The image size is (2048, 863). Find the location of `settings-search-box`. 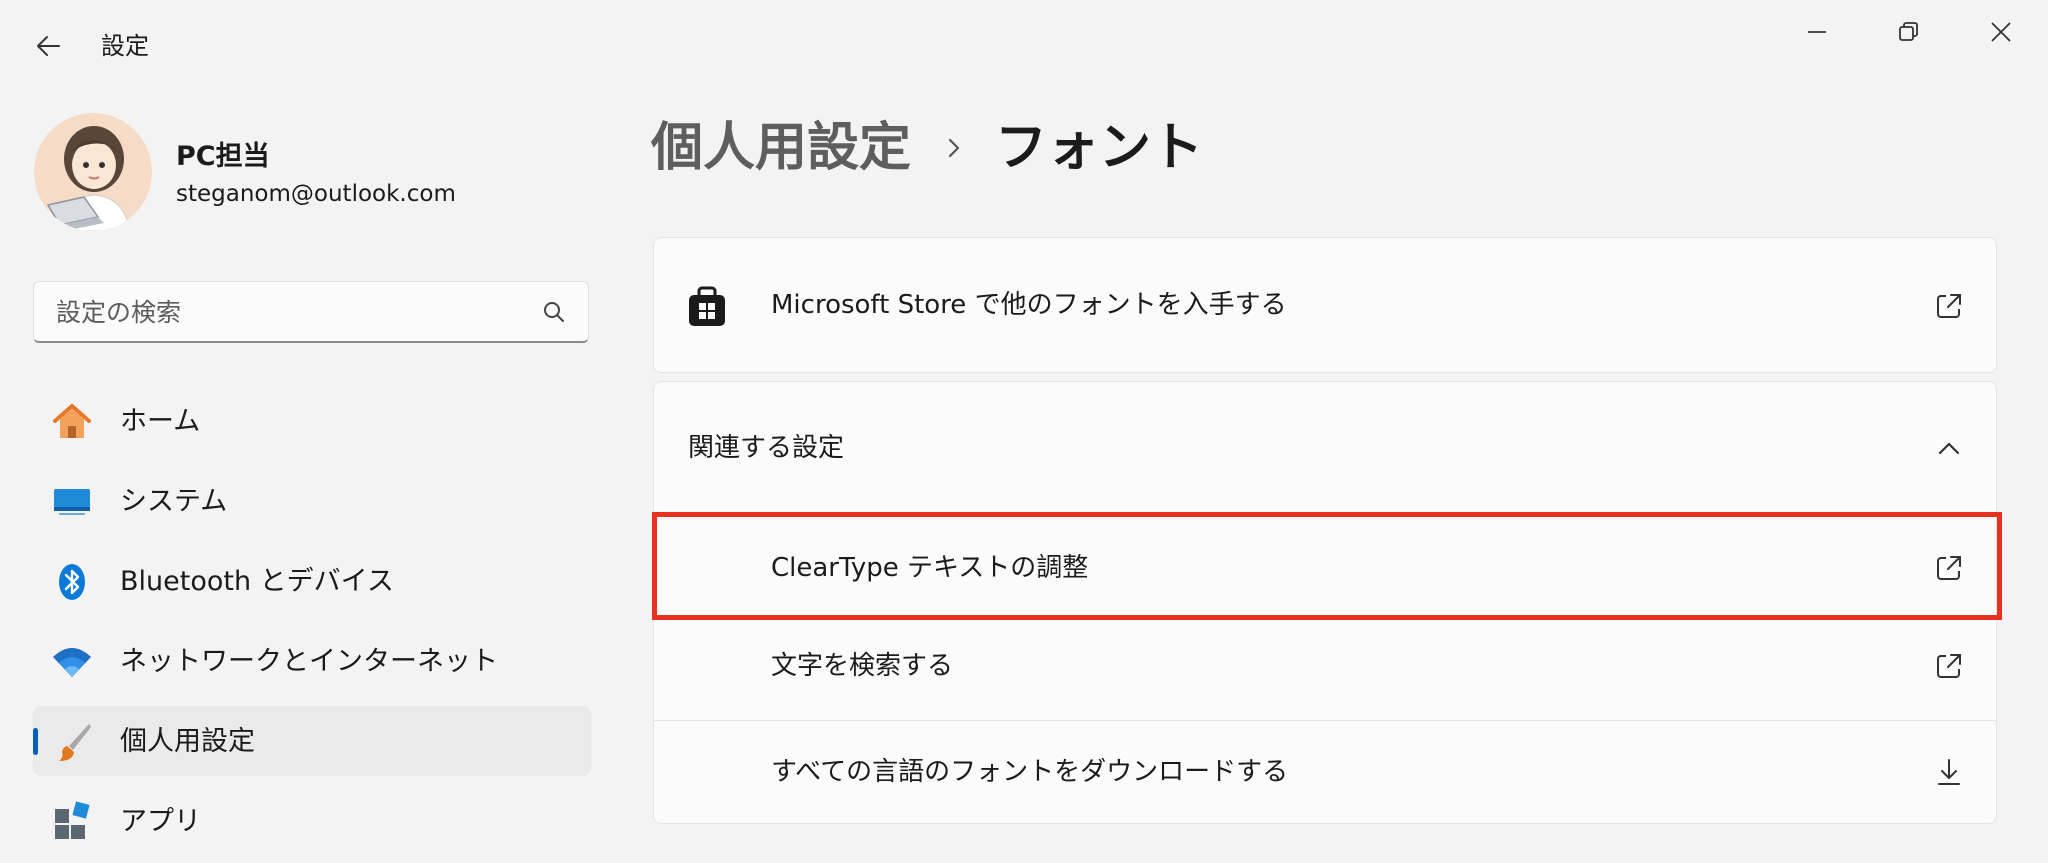

settings-search-box is located at coordinates (311, 312).